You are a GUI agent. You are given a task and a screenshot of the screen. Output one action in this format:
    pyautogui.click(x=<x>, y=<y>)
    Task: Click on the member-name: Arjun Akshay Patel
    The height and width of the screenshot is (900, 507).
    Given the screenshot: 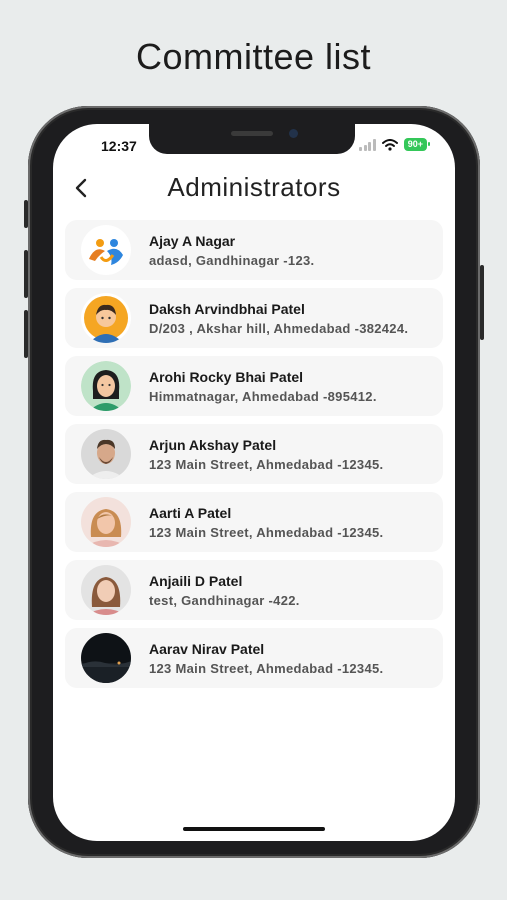 What is the action you would take?
    pyautogui.click(x=213, y=444)
    